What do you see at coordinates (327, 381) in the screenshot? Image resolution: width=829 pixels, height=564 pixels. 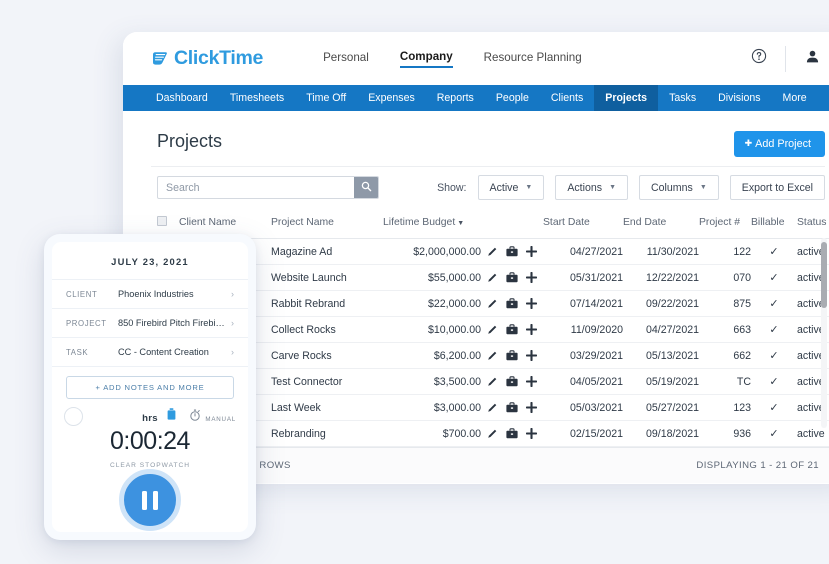 I see `cell-project-name: Test Connector` at bounding box center [327, 381].